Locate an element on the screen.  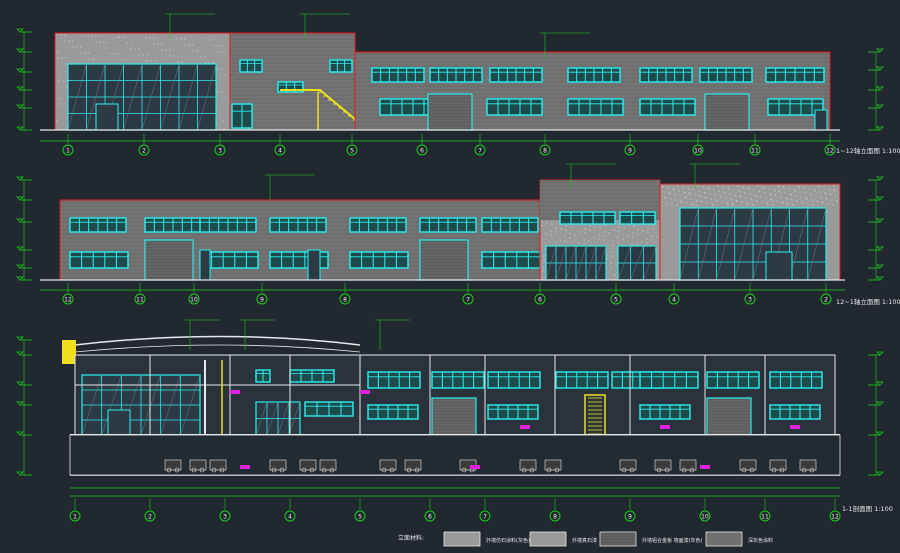
axis-label: 4 is located at coordinates (280, 151).